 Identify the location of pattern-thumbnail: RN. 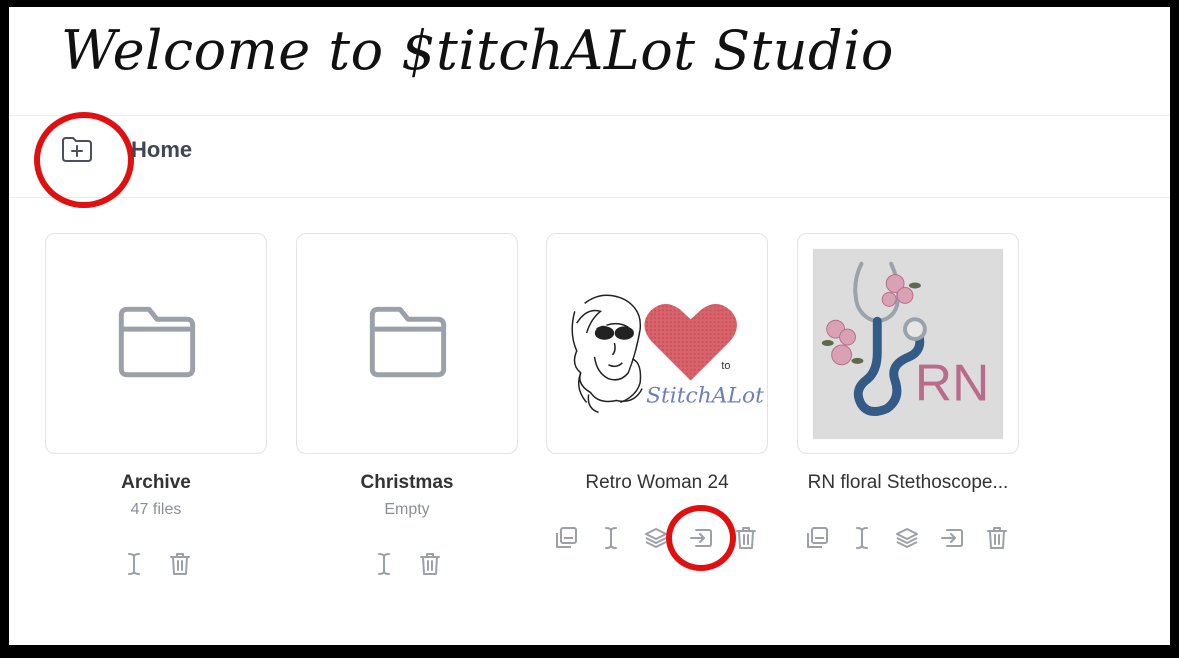
(908, 344).